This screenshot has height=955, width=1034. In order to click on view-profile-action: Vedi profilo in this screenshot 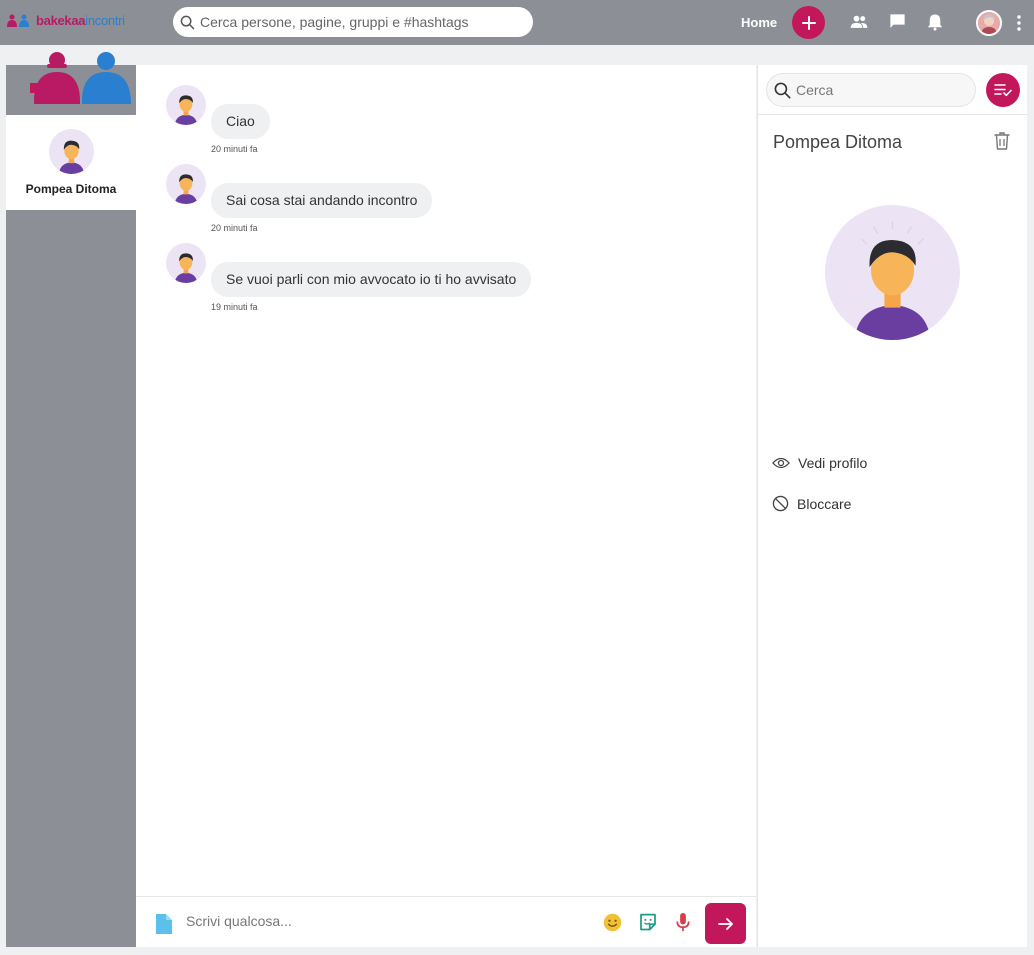, I will do `click(819, 463)`.